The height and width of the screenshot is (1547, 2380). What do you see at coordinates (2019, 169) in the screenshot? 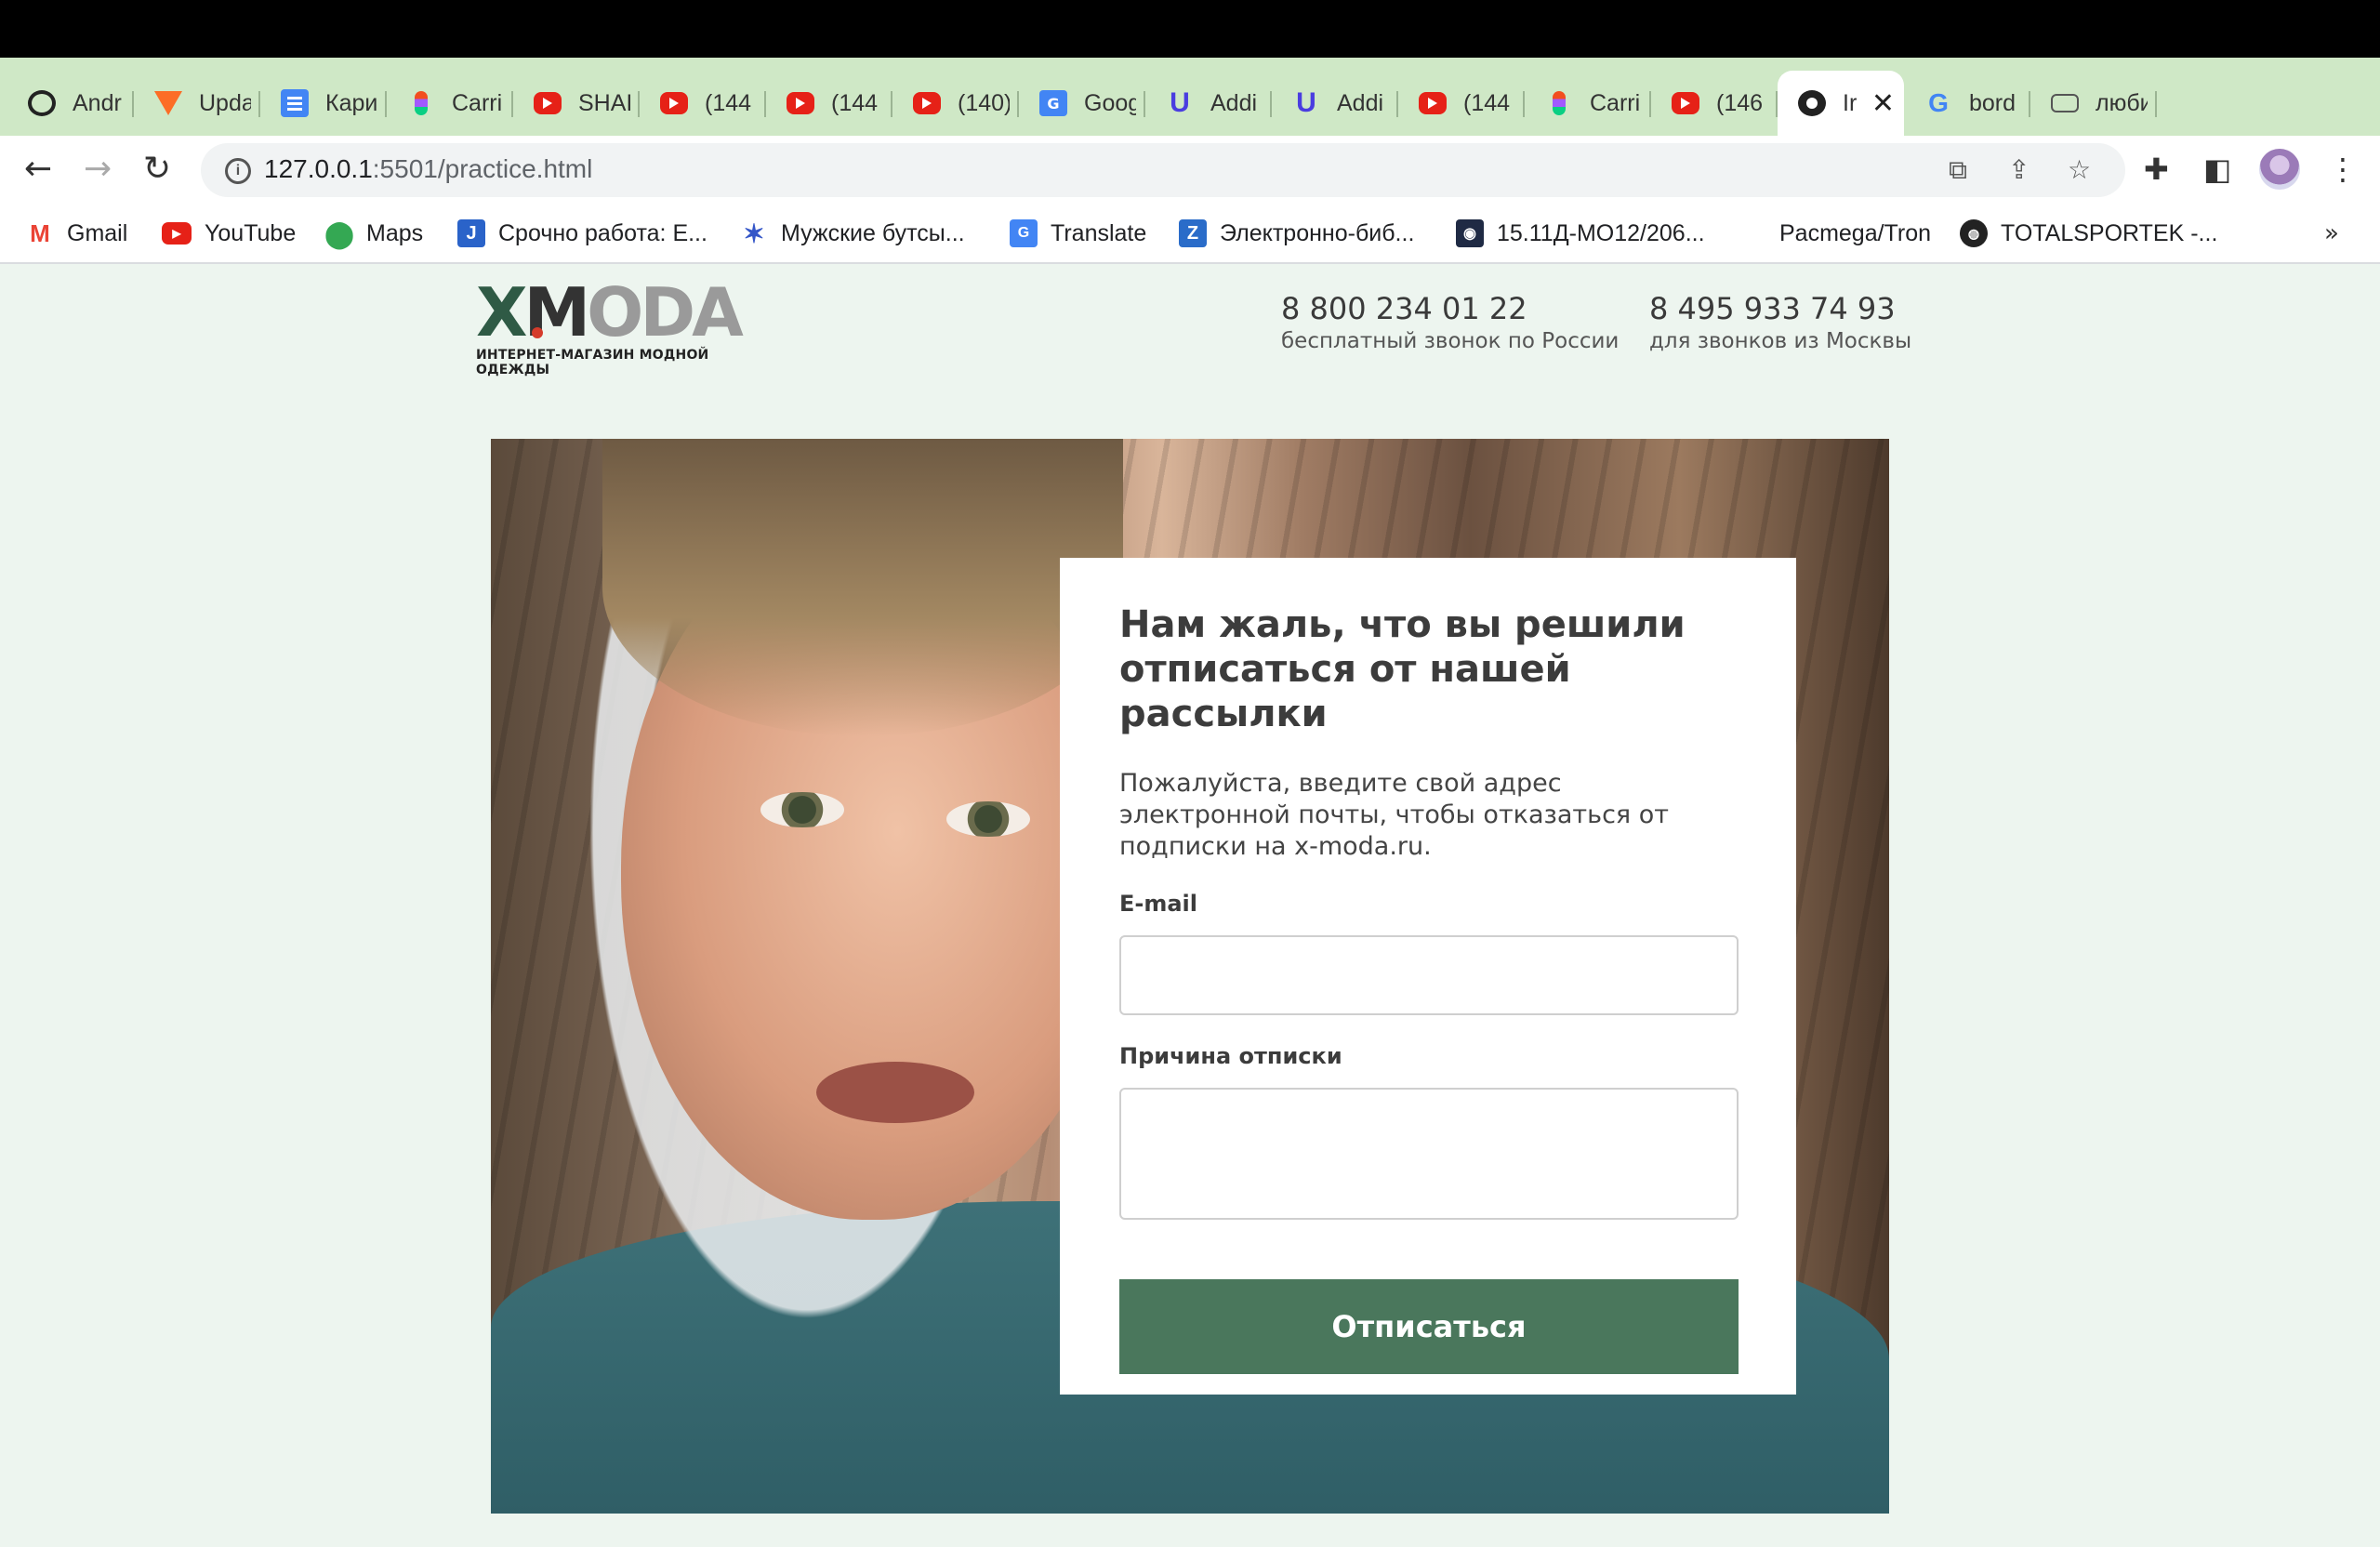
I see `share-icon: ⇪` at bounding box center [2019, 169].